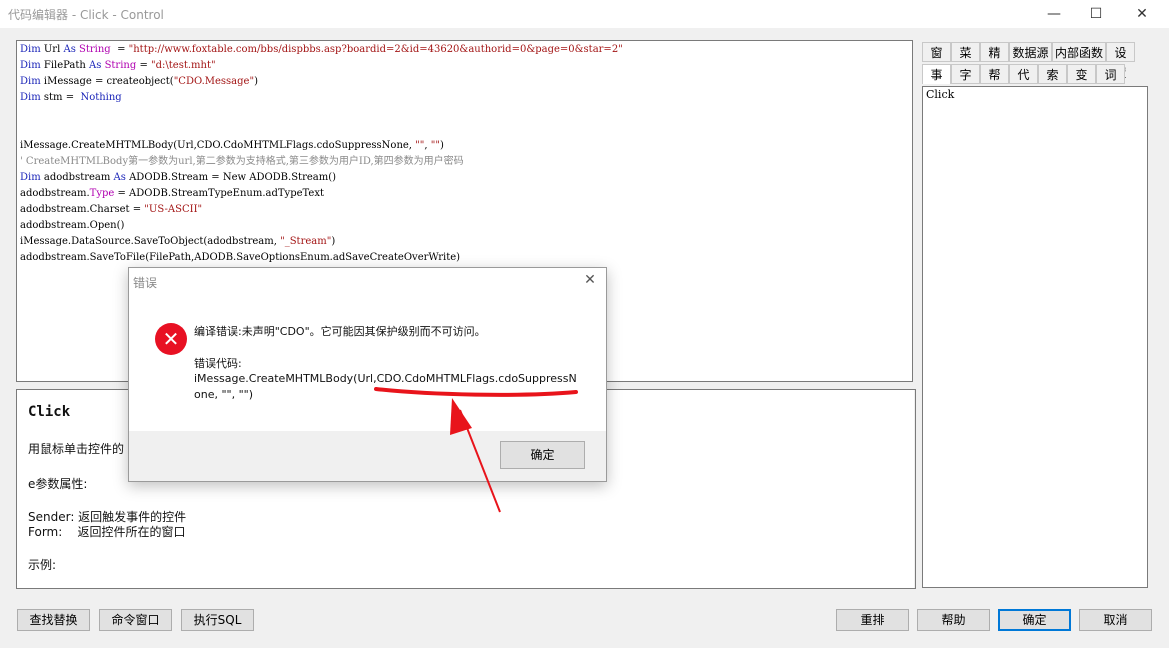 This screenshot has width=1169, height=648. Describe the element at coordinates (476, 392) in the screenshot. I see `annotation-underline` at that location.